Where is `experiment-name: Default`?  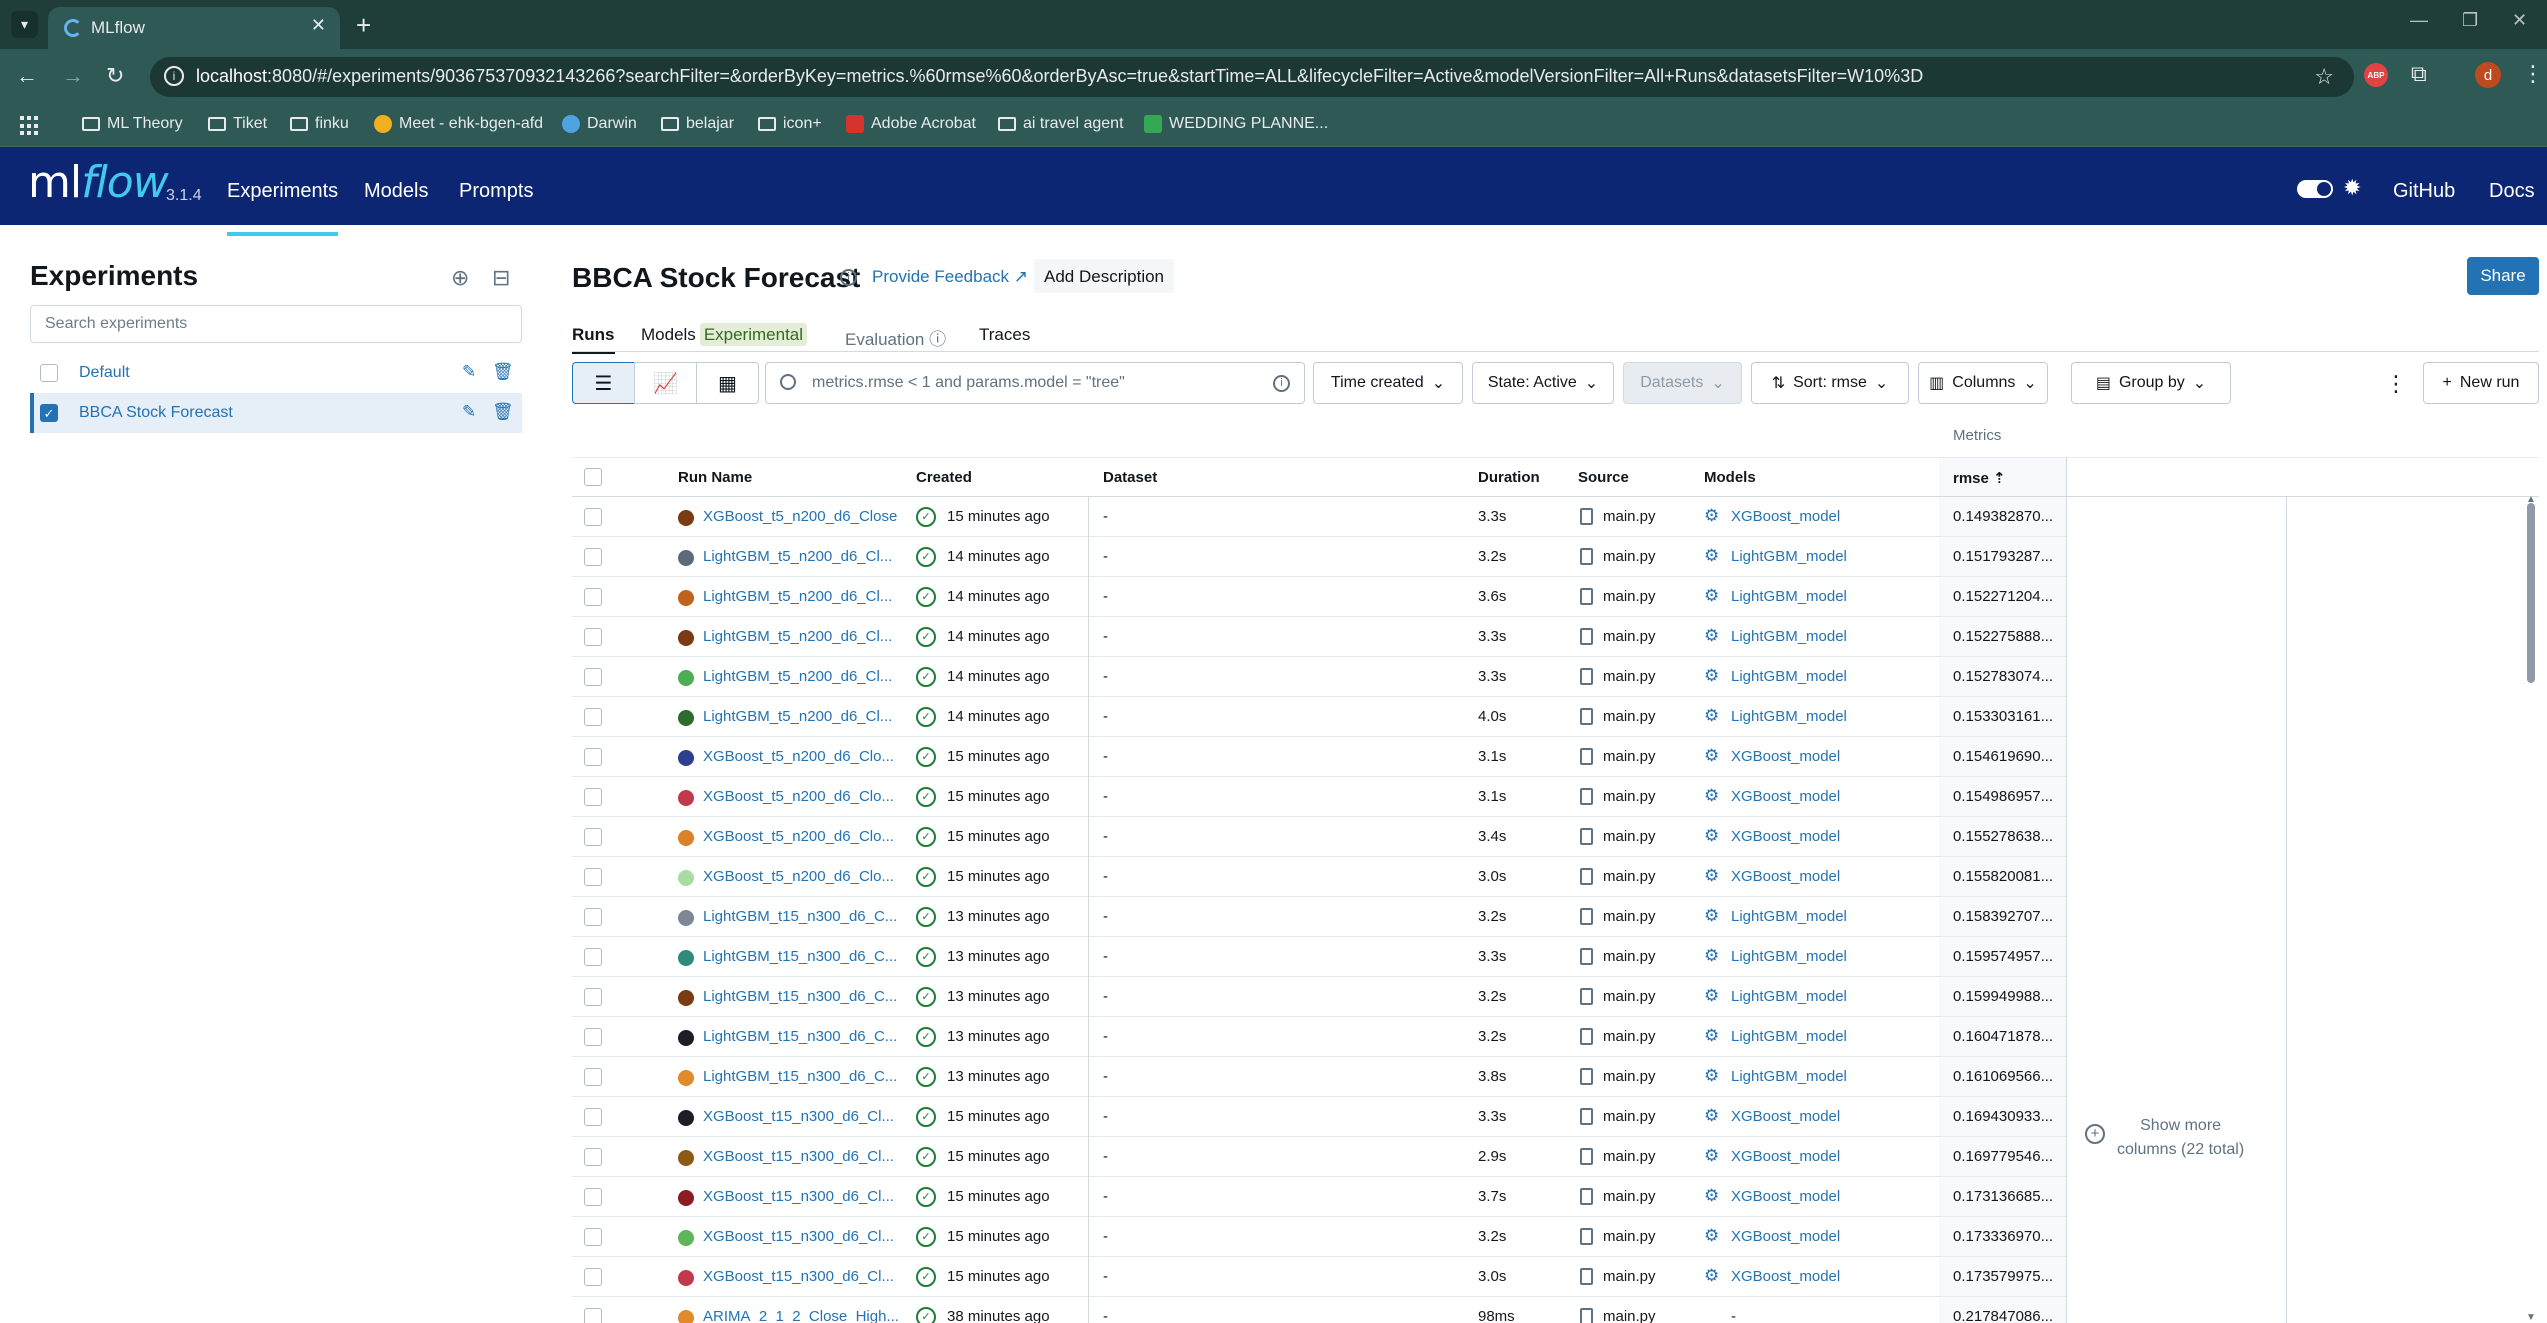
experiment-name: Default is located at coordinates (104, 373).